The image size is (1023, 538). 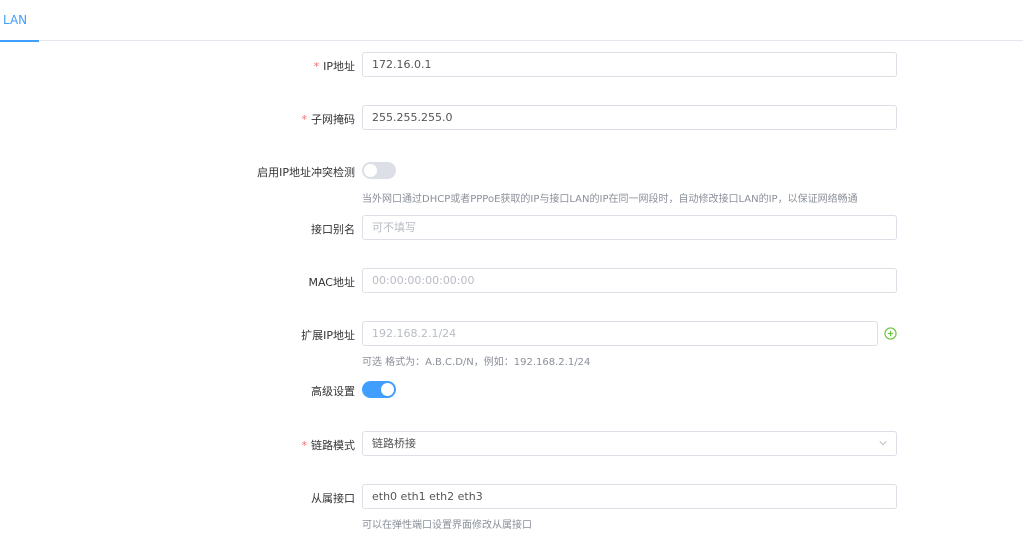 What do you see at coordinates (402, 64) in the screenshot?
I see `ip-value: 172.16.0.1` at bounding box center [402, 64].